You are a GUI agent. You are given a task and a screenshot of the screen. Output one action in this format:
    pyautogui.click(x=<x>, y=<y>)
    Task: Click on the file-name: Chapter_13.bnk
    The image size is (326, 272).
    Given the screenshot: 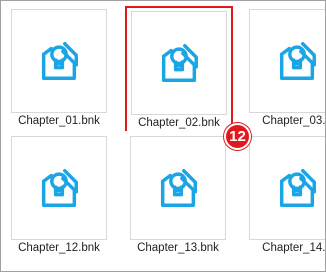 What is the action you would take?
    pyautogui.click(x=178, y=248)
    